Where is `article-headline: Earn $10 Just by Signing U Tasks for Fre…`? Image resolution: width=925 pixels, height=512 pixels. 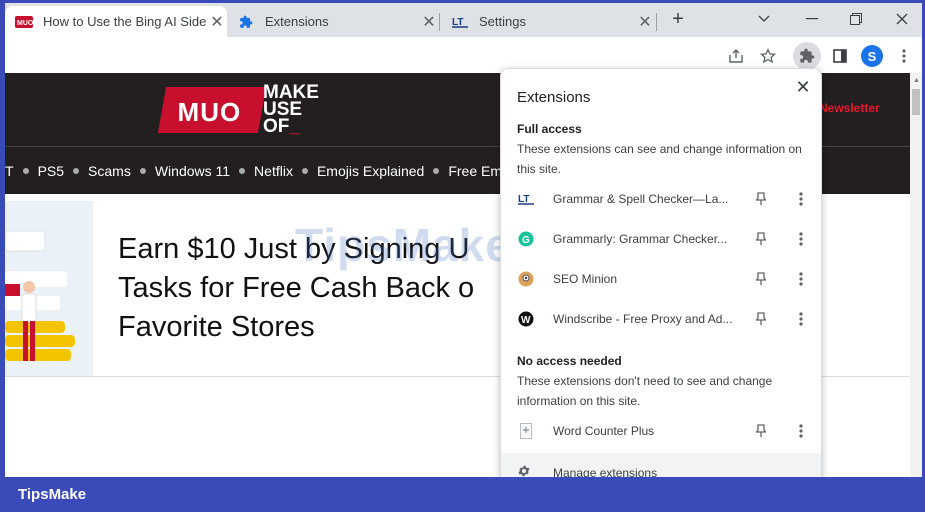
article-headline: Earn $10 Just by Signing U Tasks for Fre… is located at coordinates (328, 288).